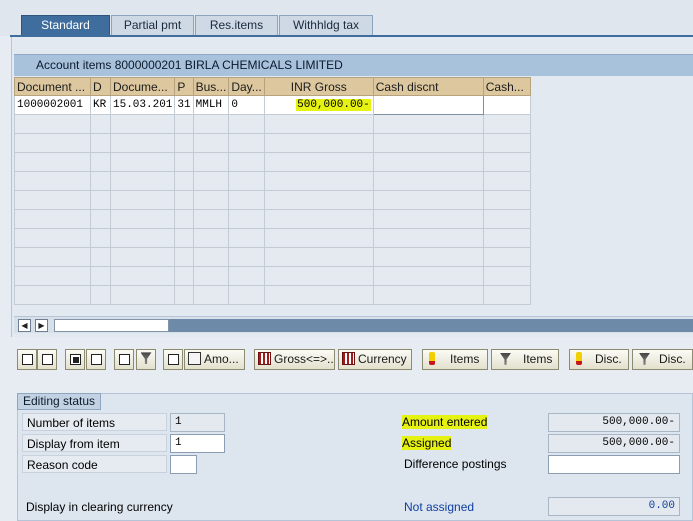  Describe the element at coordinates (348, 359) in the screenshot. I see `currency-icon` at that location.